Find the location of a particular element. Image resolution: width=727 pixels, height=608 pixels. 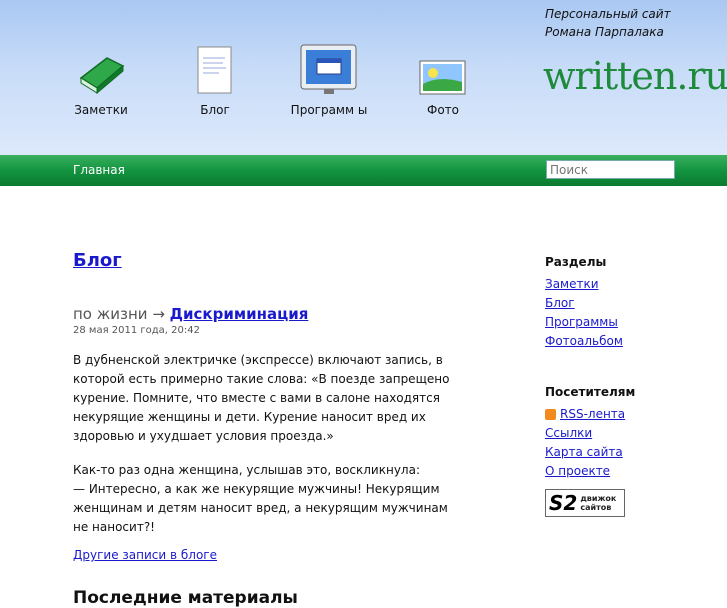

book-icon is located at coordinates (102, 76).